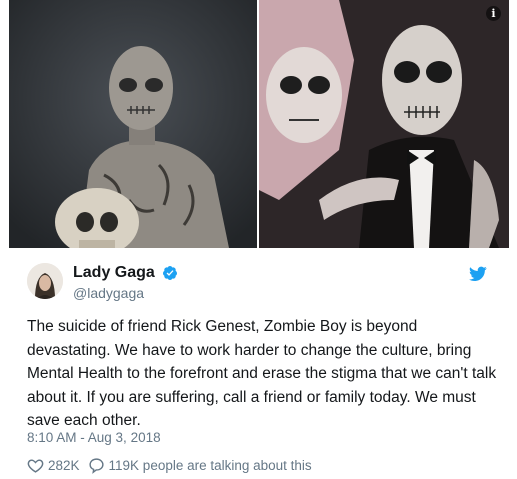 The height and width of the screenshot is (479, 517). I want to click on twitter-bird-icon, so click(478, 274).